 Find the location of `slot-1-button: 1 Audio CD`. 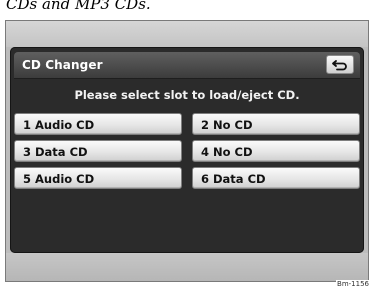

slot-1-button: 1 Audio CD is located at coordinates (98, 124).